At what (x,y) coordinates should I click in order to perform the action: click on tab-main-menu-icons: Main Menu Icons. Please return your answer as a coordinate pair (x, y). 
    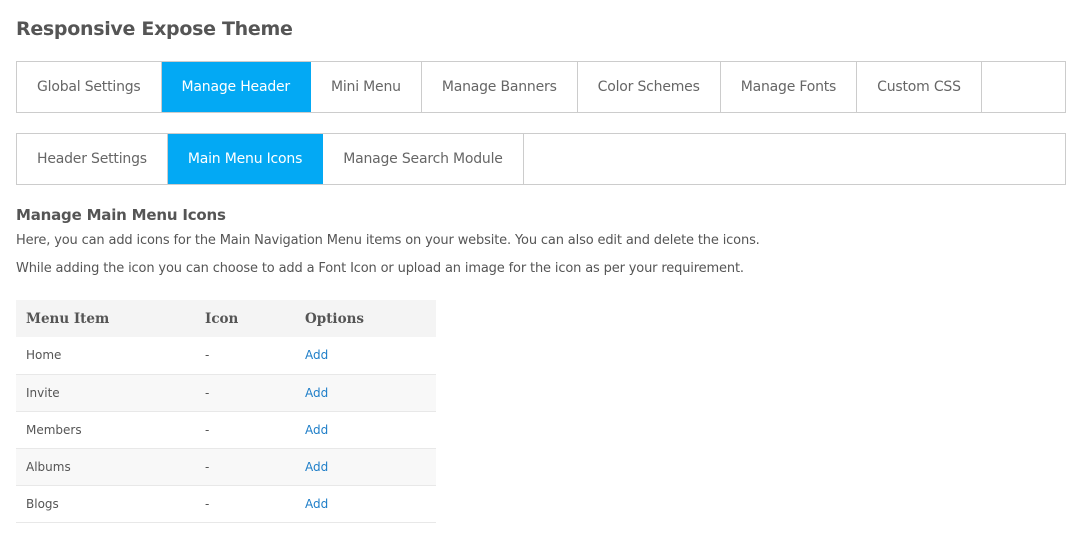
    Looking at the image, I should click on (245, 159).